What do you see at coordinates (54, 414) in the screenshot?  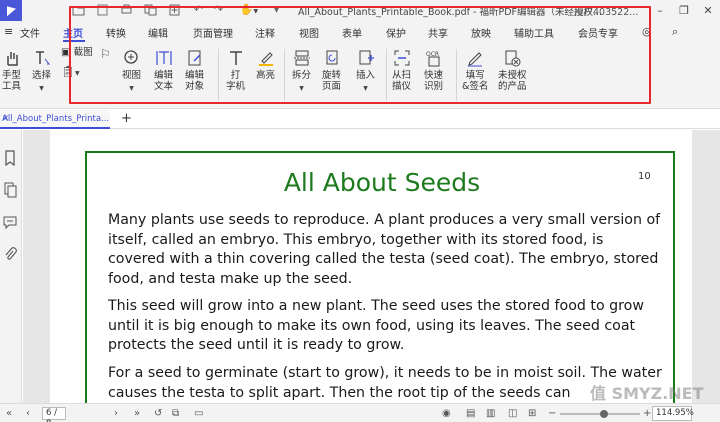 I see `page-number-input: 6 / 8` at bounding box center [54, 414].